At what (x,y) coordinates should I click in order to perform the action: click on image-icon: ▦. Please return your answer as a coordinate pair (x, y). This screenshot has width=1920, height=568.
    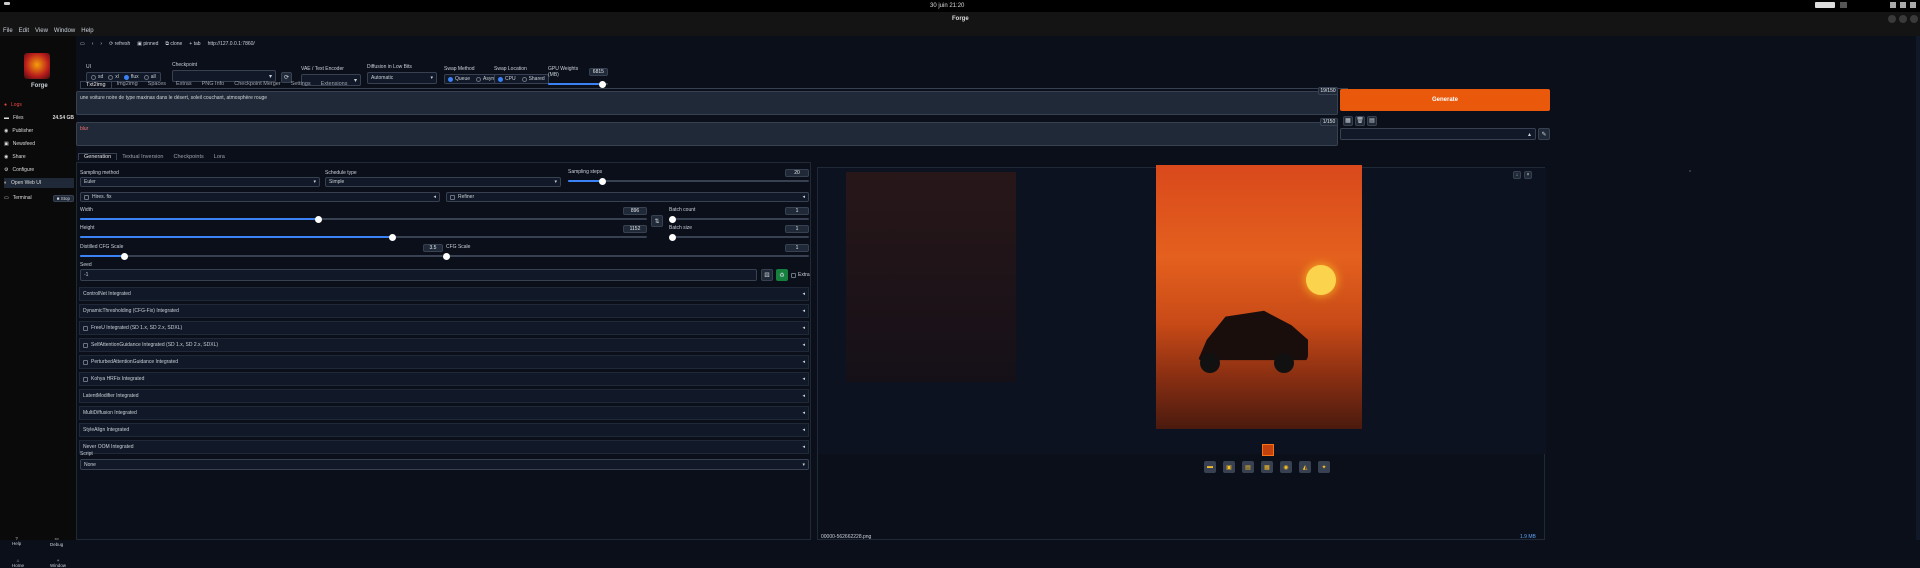
    Looking at the image, I should click on (1267, 467).